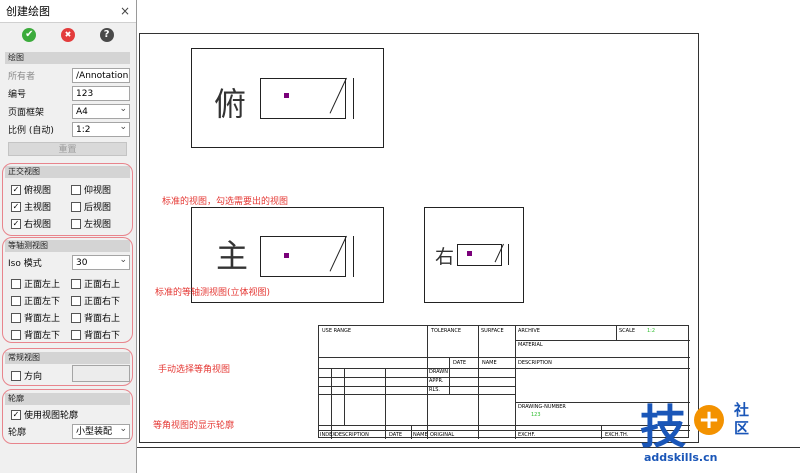  Describe the element at coordinates (438, 372) in the screenshot. I see `tb-drawn: DRAWN` at that location.